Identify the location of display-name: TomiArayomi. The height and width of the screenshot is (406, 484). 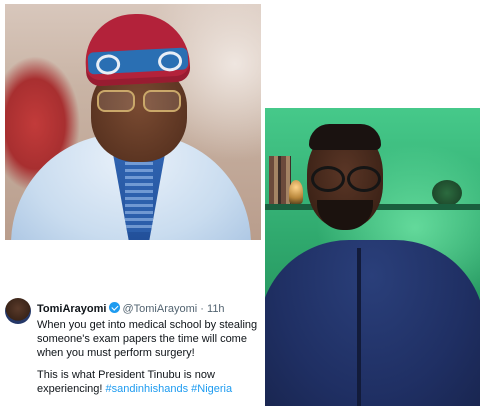
(71, 309).